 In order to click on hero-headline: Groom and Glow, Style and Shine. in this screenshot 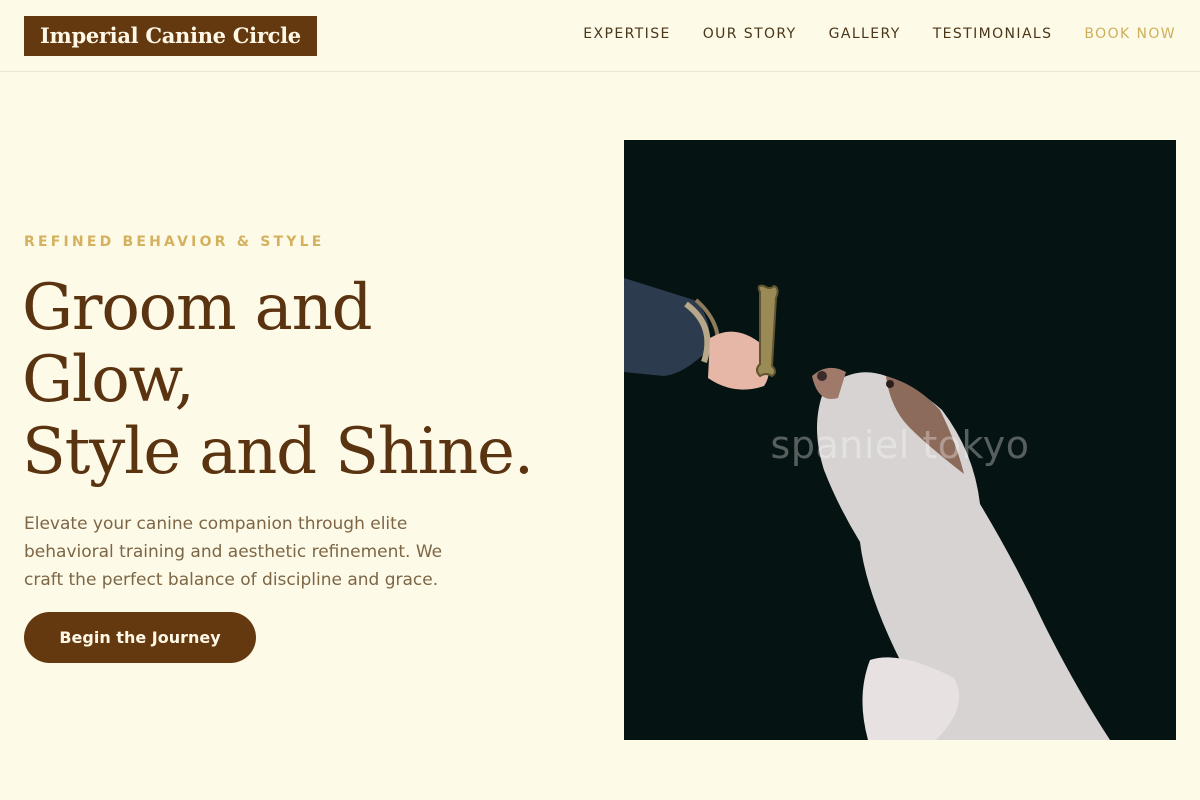, I will do `click(302, 380)`.